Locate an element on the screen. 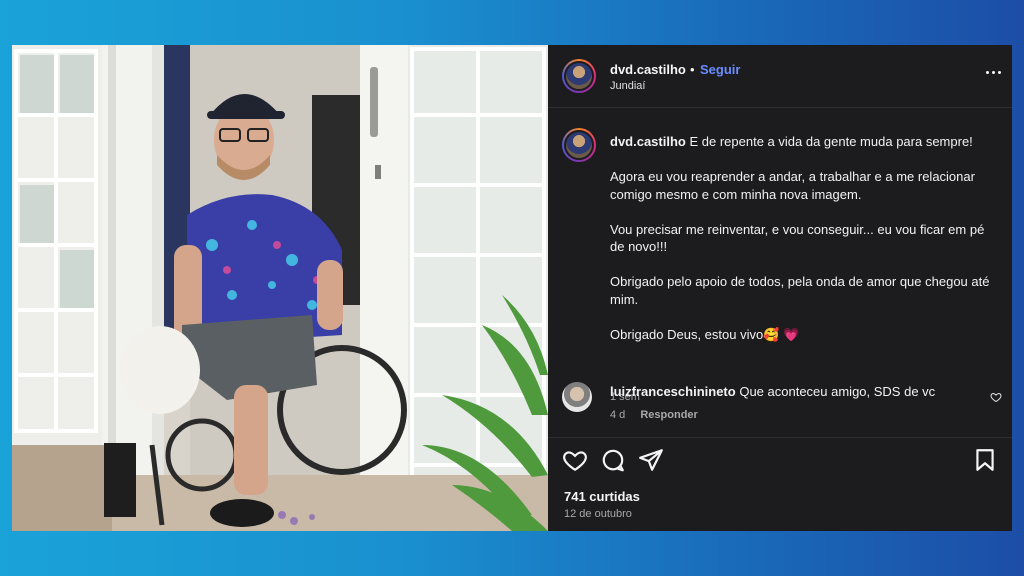 This screenshot has height=576, width=1024. comment-like-icon is located at coordinates (996, 397).